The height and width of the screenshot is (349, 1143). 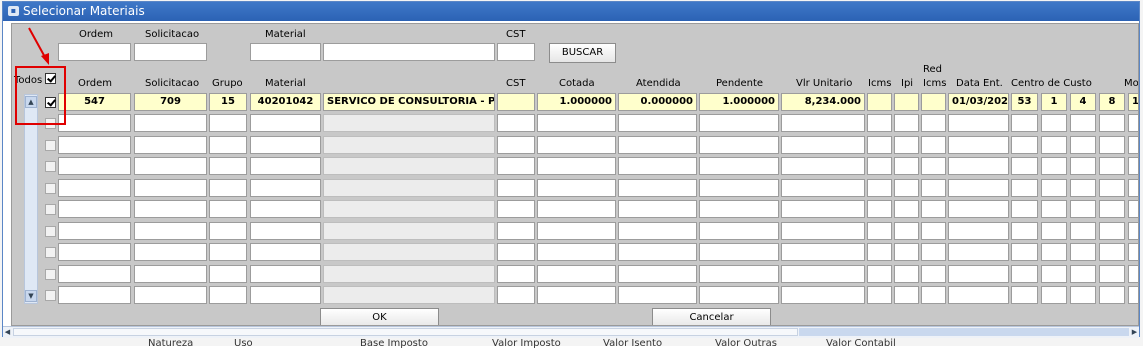 What do you see at coordinates (228, 102) in the screenshot?
I see `cell-grupo: 15` at bounding box center [228, 102].